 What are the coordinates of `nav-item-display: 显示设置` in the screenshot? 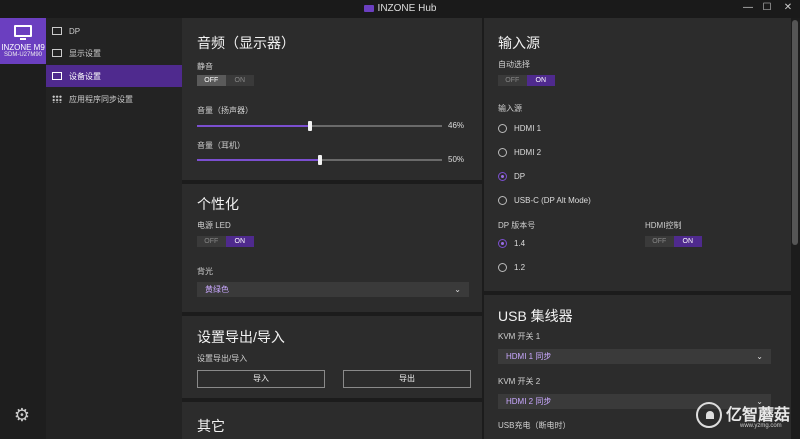 It's located at (114, 53).